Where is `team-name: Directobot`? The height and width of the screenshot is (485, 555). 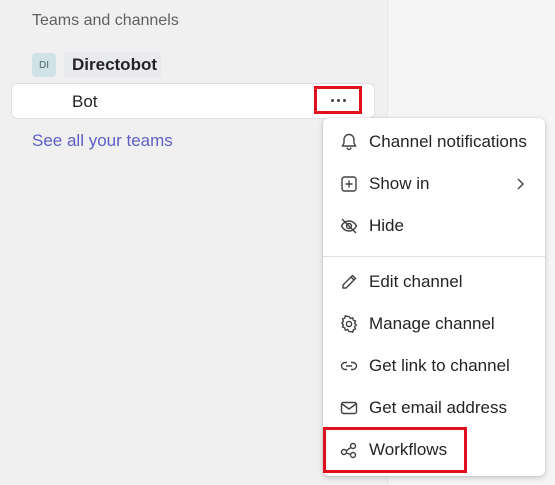 team-name: Directobot is located at coordinates (112, 65).